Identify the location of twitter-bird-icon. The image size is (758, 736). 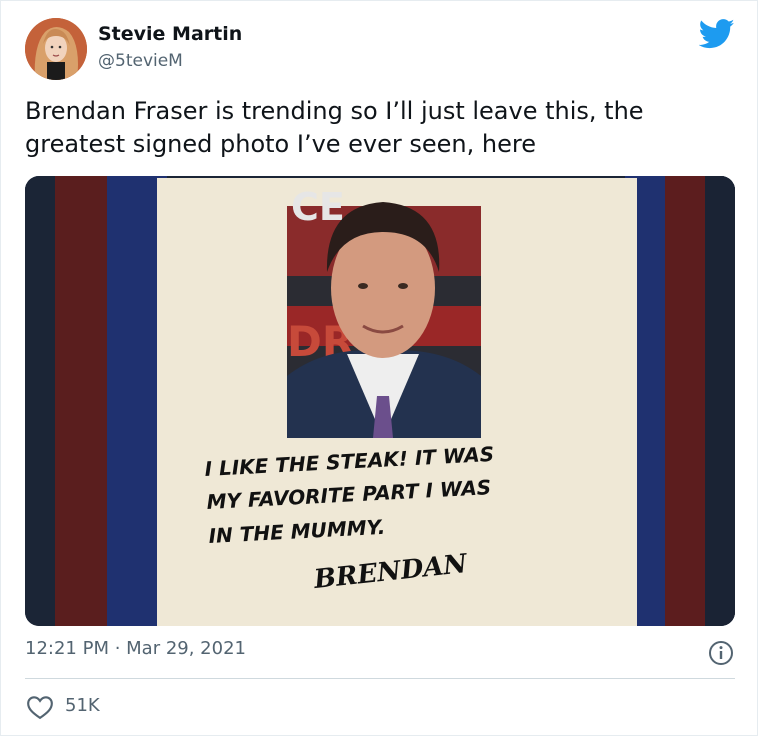
(716, 34).